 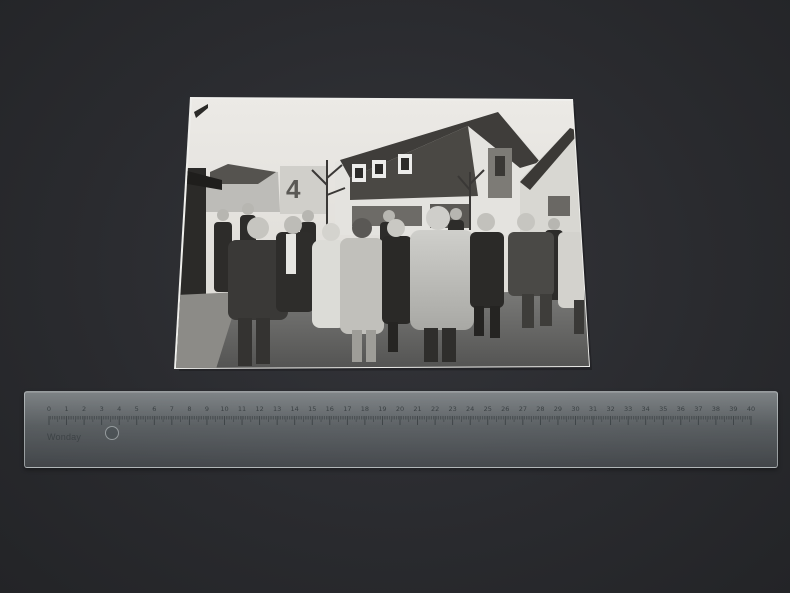 What do you see at coordinates (224, 409) in the screenshot?
I see `ruler-number: 10` at bounding box center [224, 409].